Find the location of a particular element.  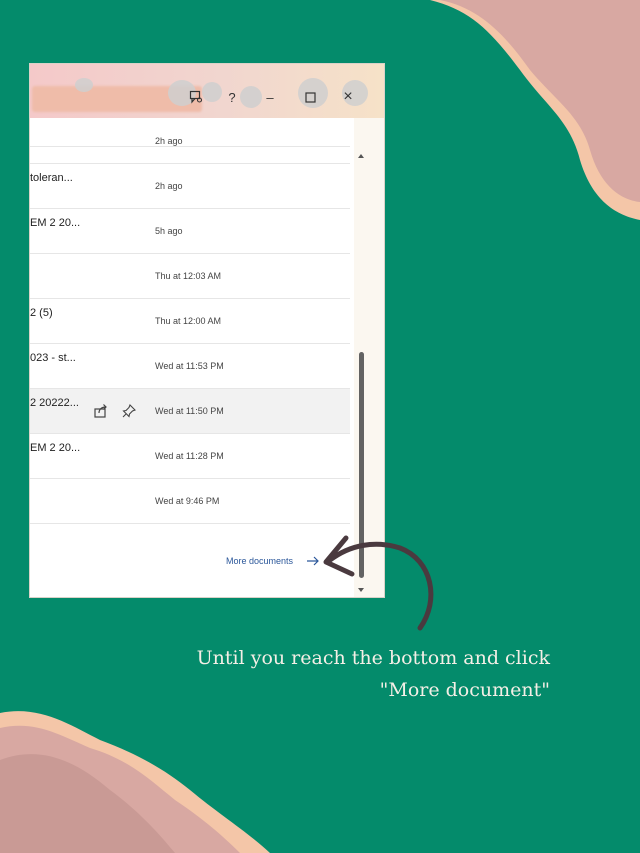

close-label: × is located at coordinates (348, 96).